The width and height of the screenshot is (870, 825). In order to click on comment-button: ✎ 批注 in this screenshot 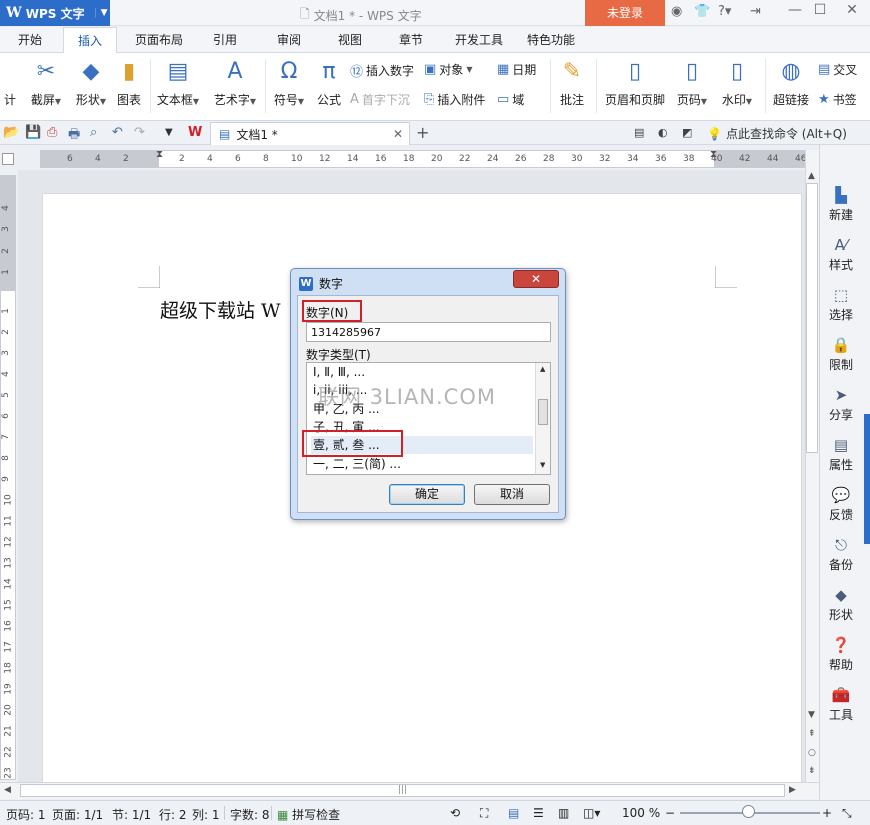, I will do `click(572, 82)`.